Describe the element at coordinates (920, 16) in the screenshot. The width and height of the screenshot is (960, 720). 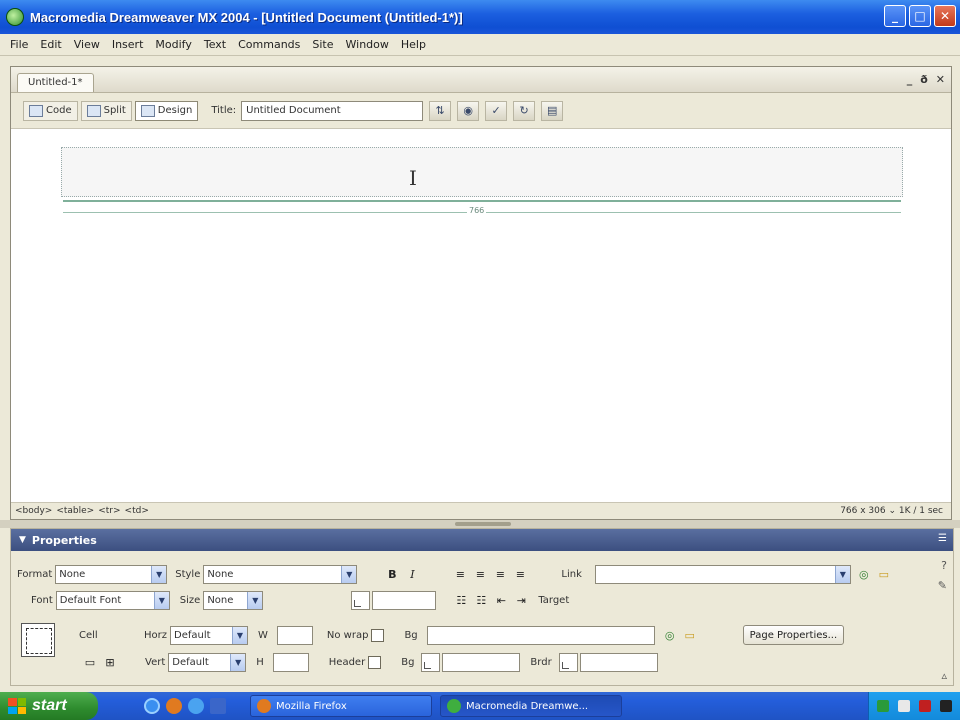
I see `maximize-button: □` at that location.